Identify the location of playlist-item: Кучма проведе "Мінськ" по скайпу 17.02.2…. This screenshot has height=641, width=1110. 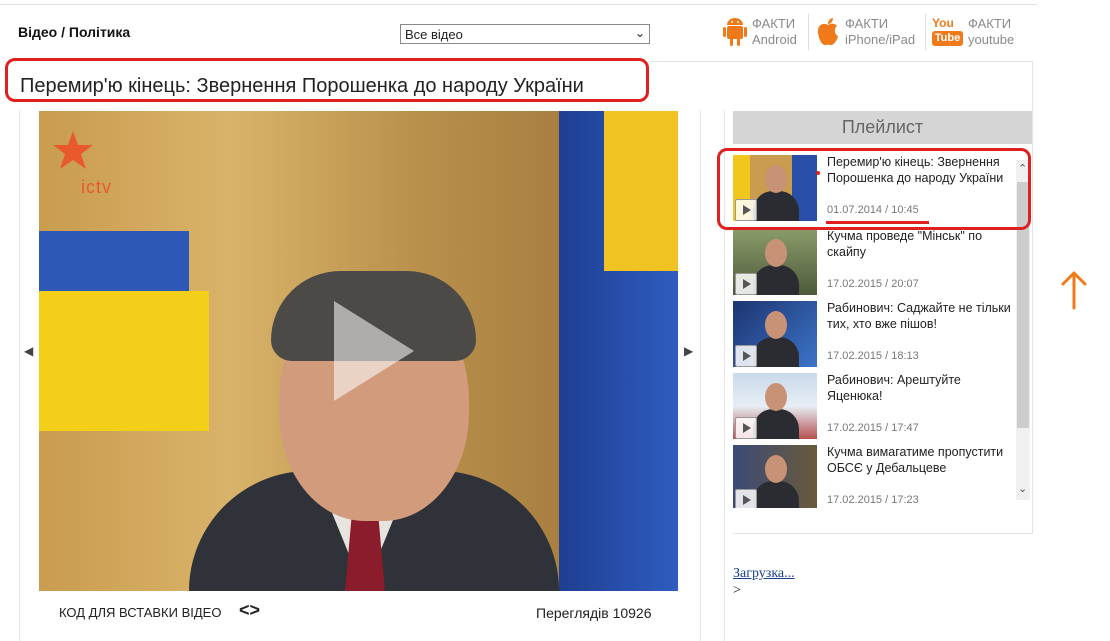
(874, 261).